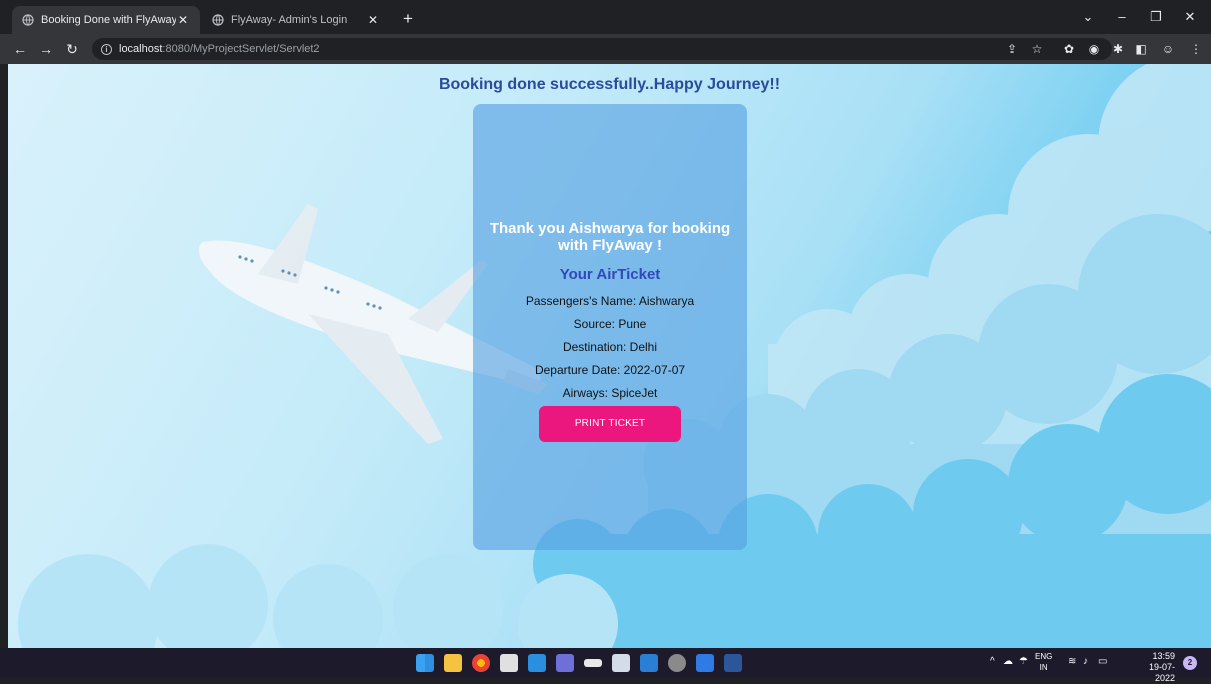 This screenshot has height=684, width=1211. Describe the element at coordinates (1102, 661) in the screenshot. I see `battery-icon: ▭` at that location.